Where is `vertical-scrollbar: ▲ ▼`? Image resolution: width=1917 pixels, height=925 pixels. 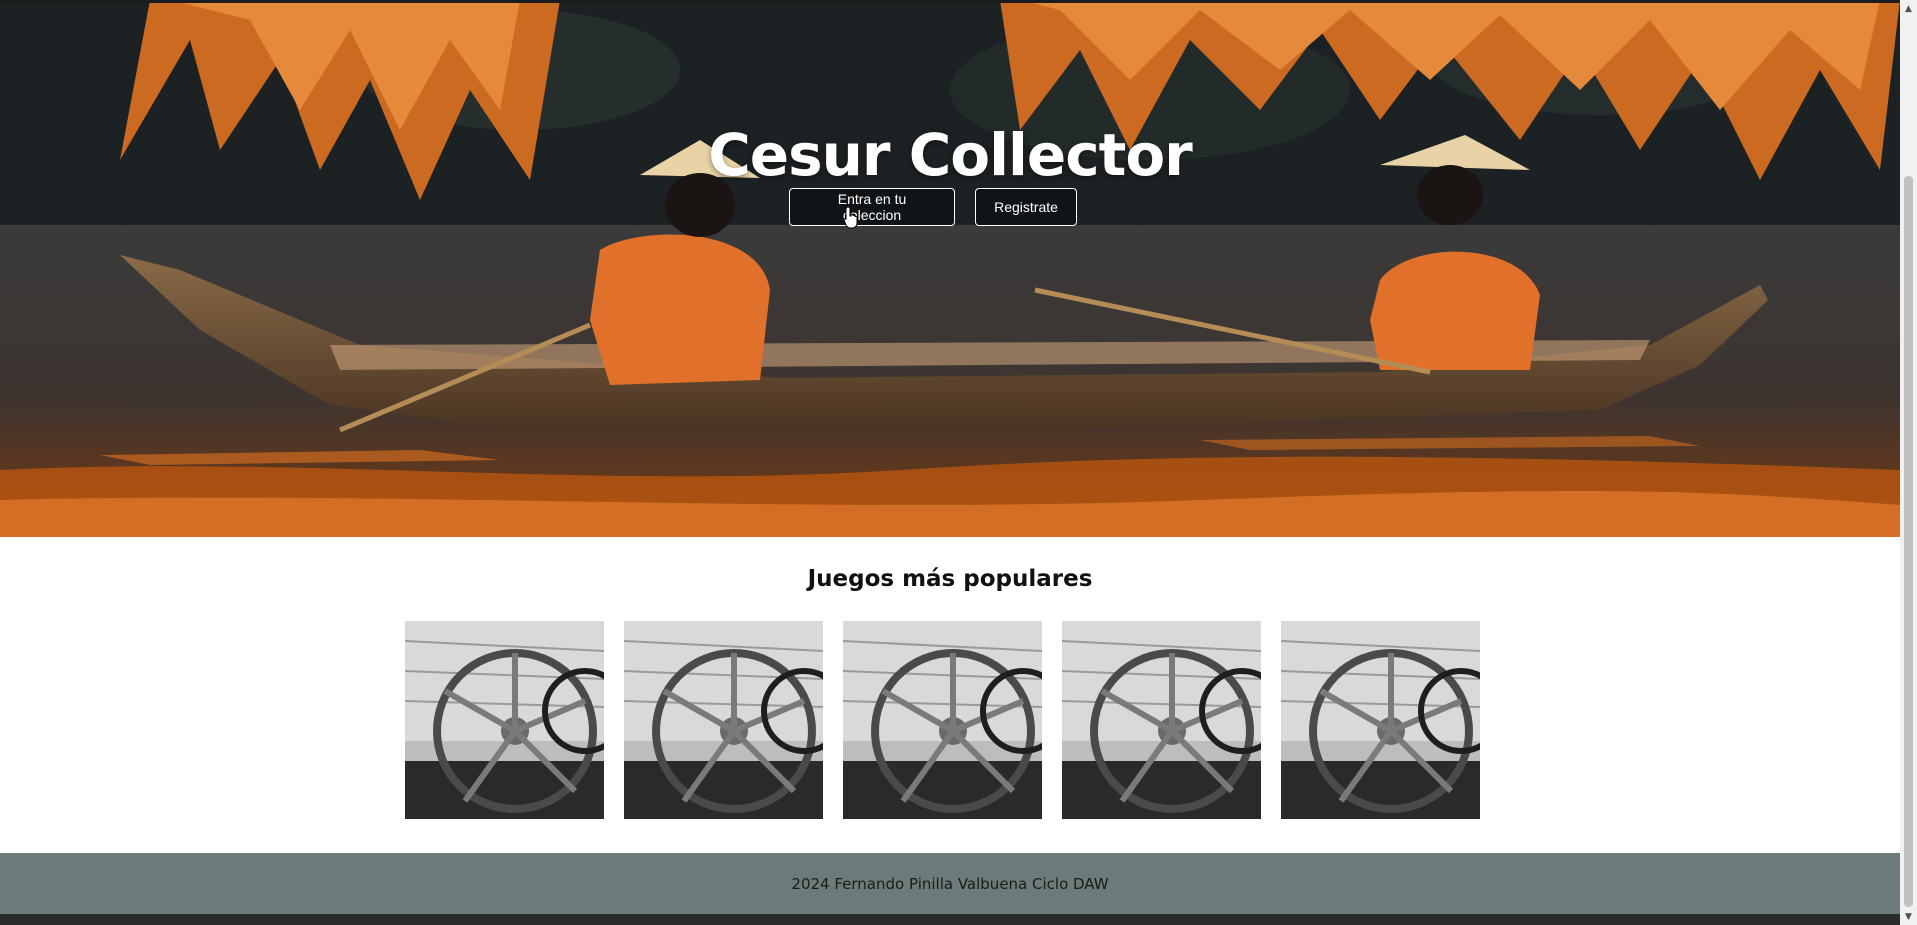 vertical-scrollbar: ▲ ▼ is located at coordinates (1908, 462).